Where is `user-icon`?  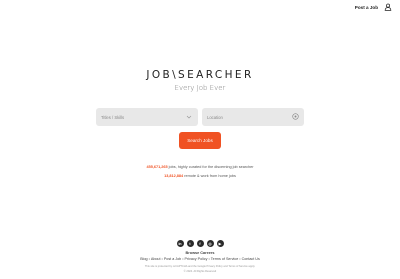
user-icon is located at coordinates (388, 7).